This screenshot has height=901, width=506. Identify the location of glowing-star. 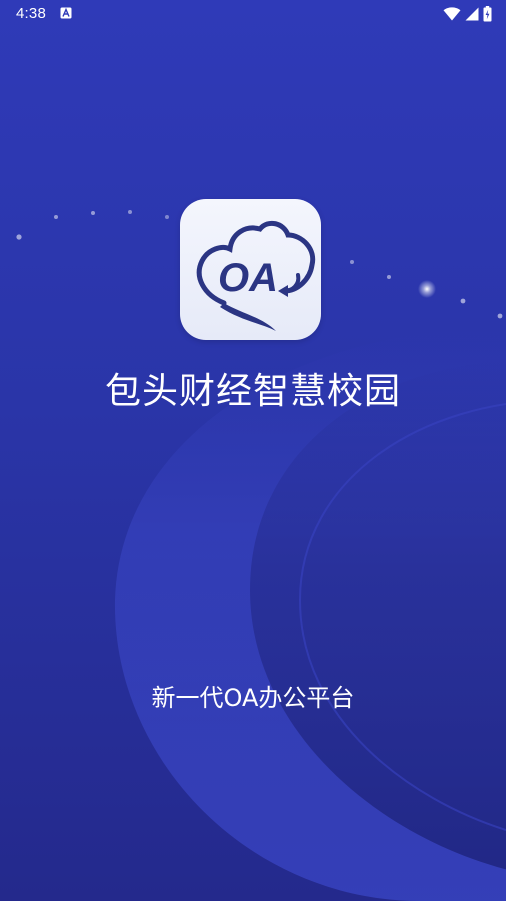
(427, 289).